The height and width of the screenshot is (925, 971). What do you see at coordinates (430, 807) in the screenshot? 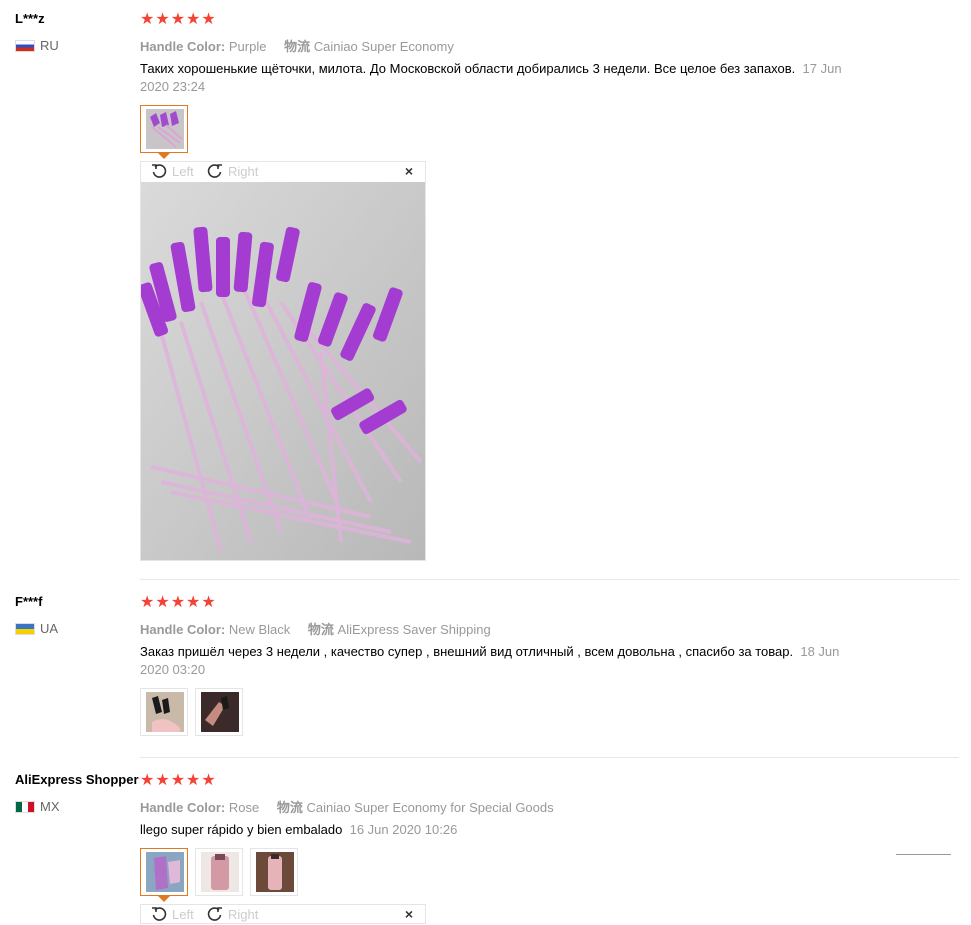
I see `shipping-value: Cainiao Super Economy for Special Goods` at bounding box center [430, 807].